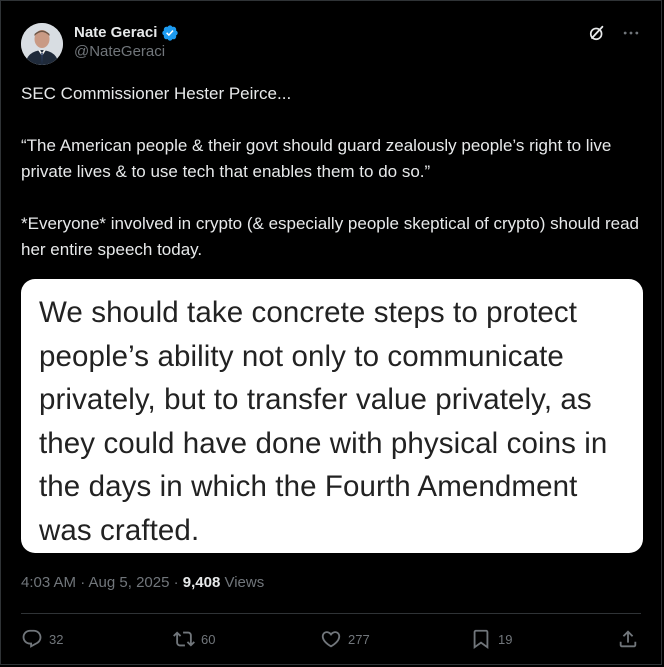  I want to click on bookmark-count: 19, so click(505, 639).